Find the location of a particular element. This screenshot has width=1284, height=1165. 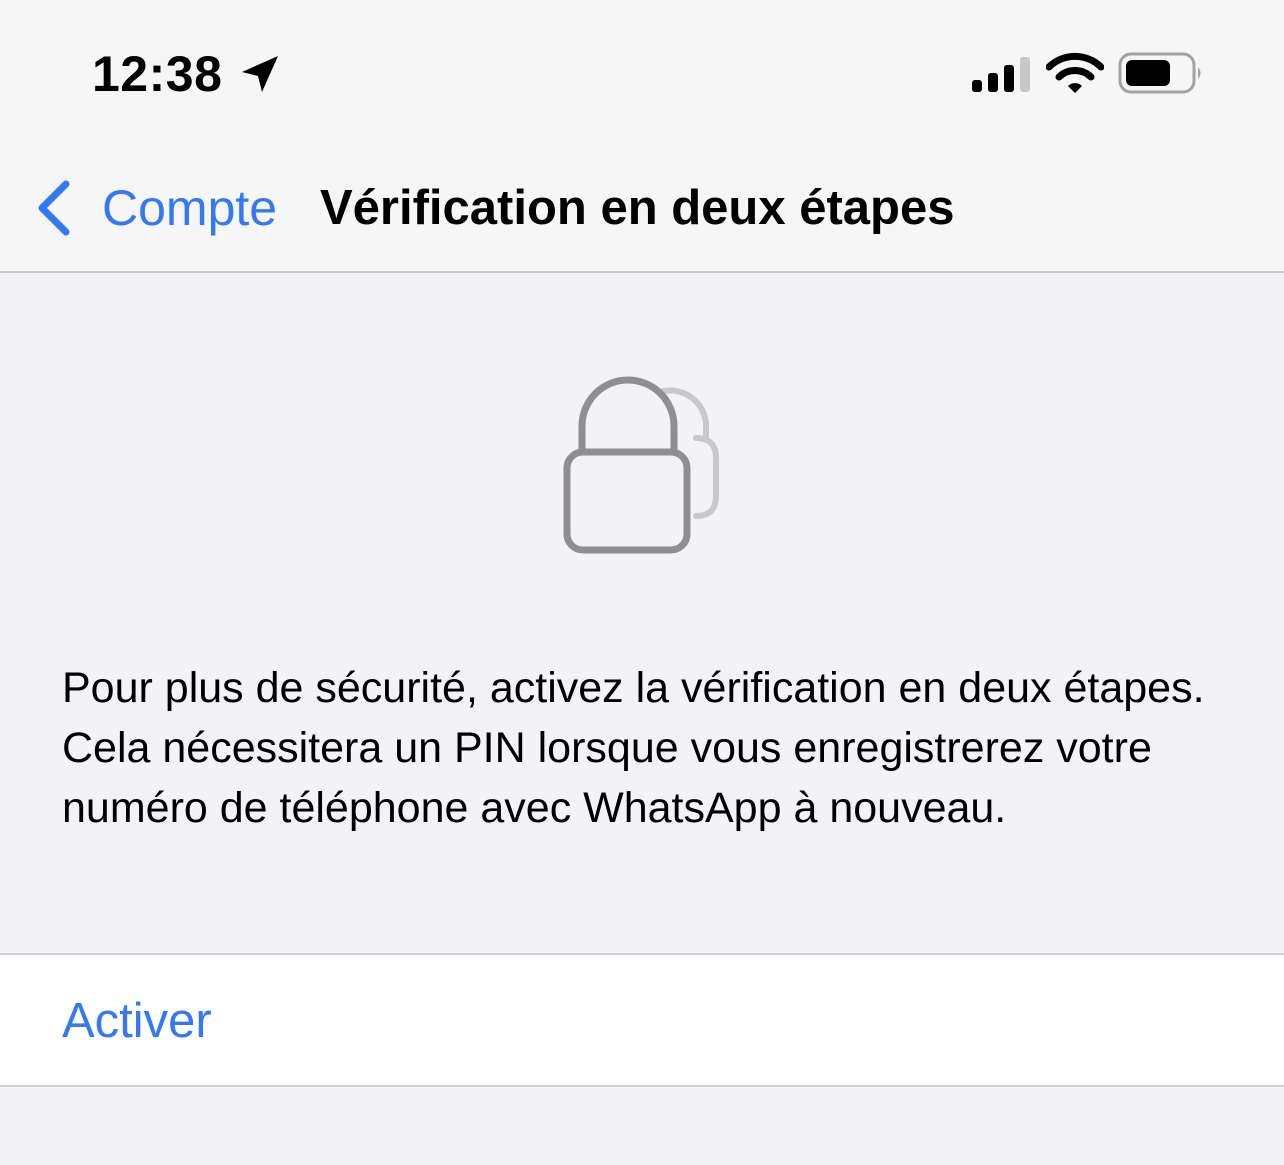

back-button: Compte is located at coordinates (154, 208).